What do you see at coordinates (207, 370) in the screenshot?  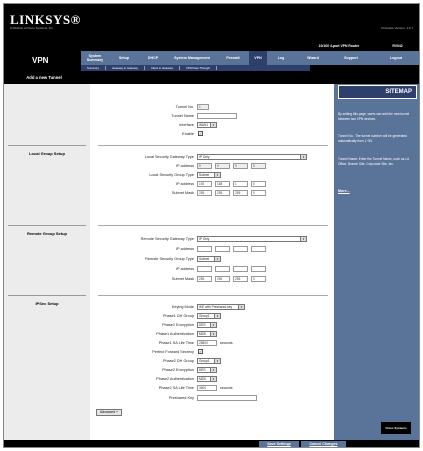 I see `phase2-encryption-select: DES ▾` at bounding box center [207, 370].